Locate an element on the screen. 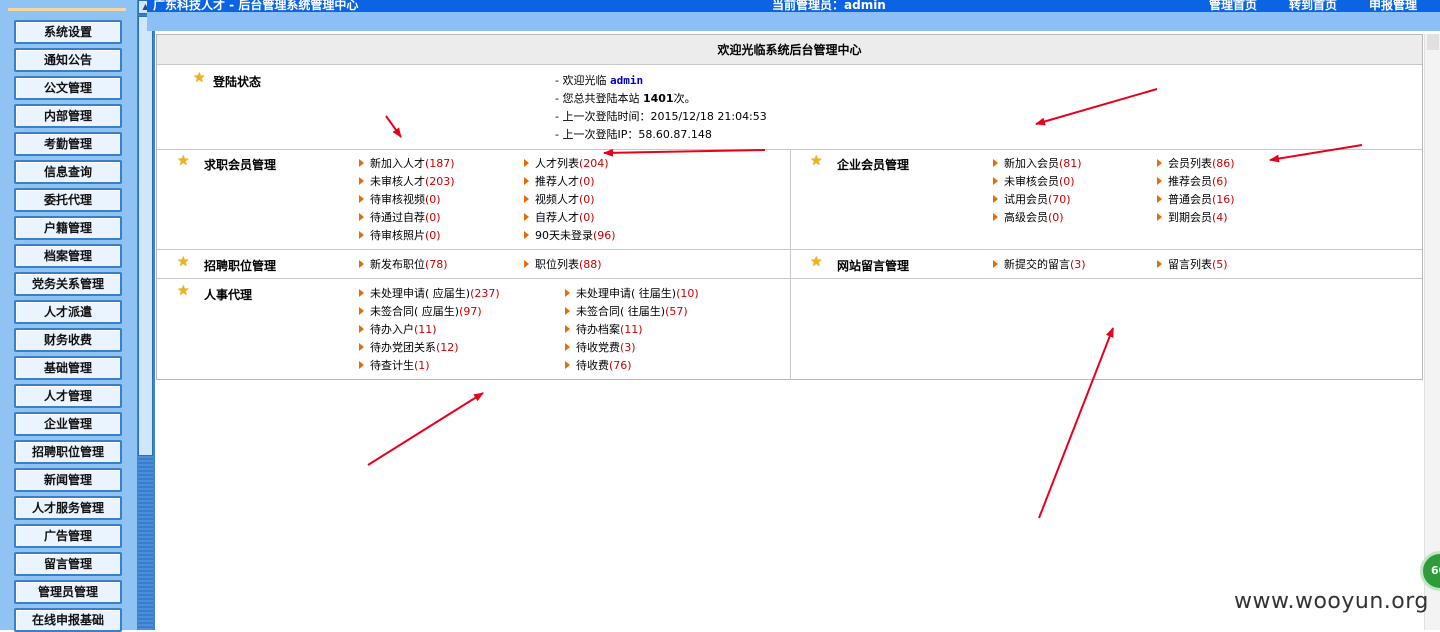 The height and width of the screenshot is (632, 1440). sidebar-item: 管理员管理 is located at coordinates (68, 592).